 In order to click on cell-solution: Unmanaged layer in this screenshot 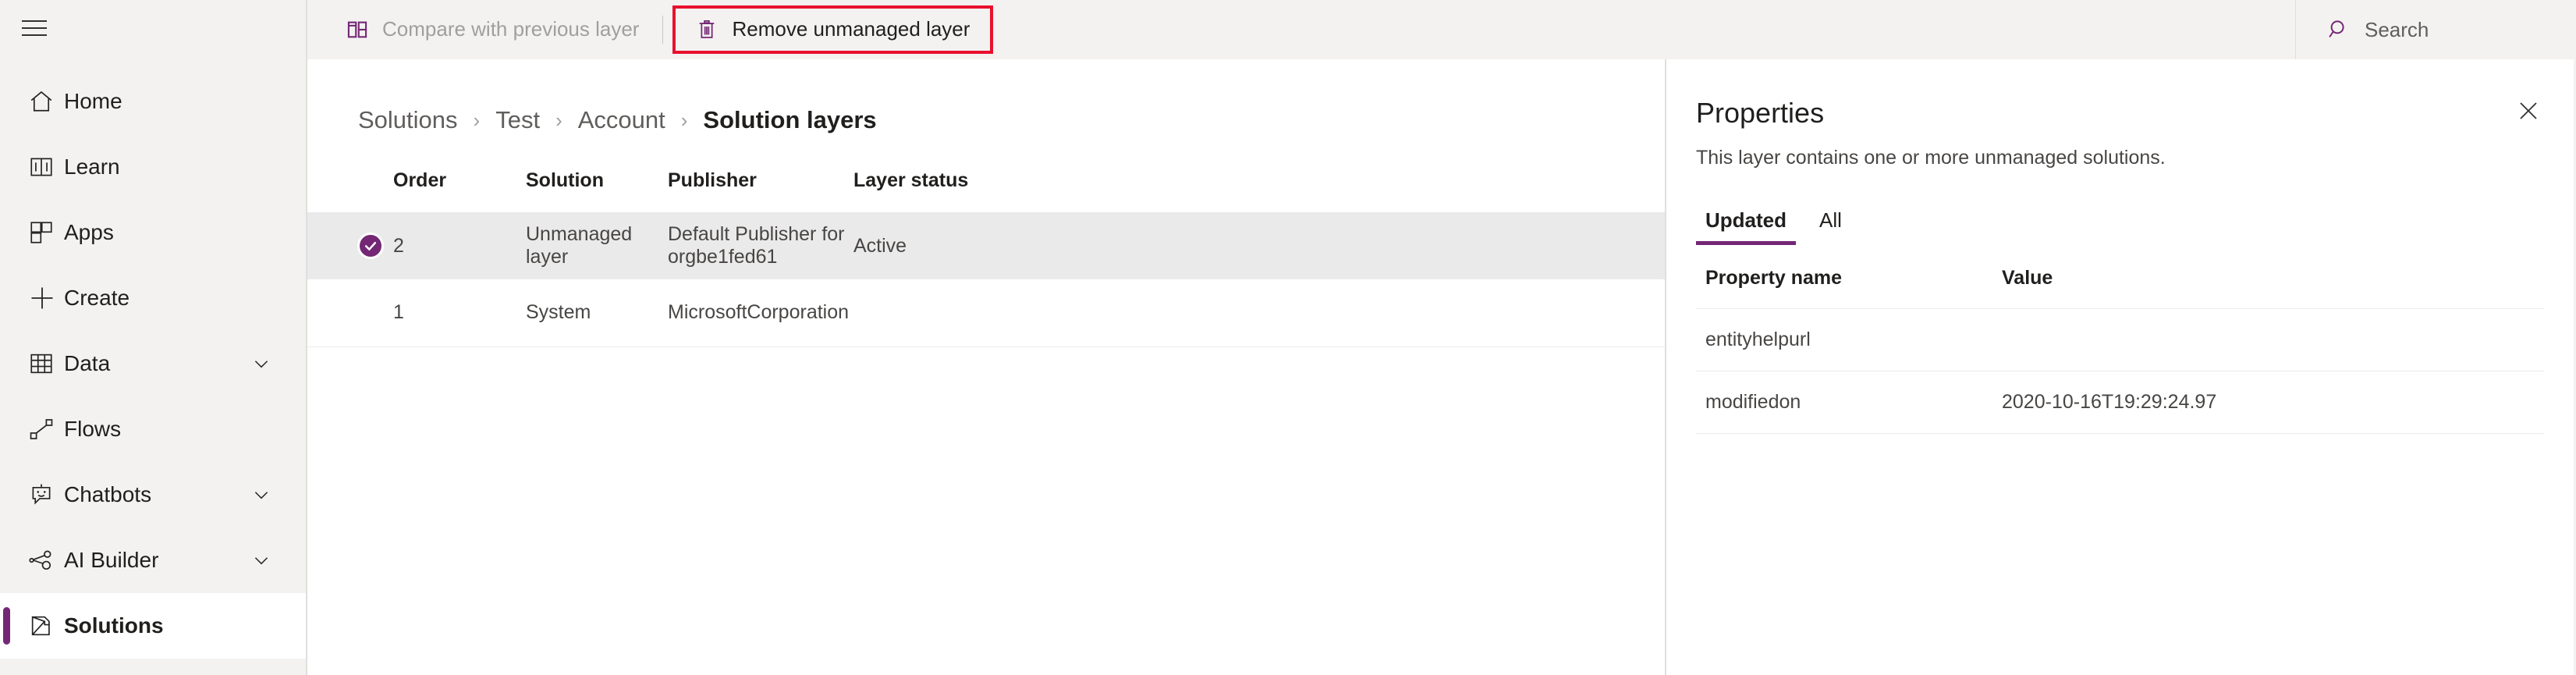, I will do `click(579, 245)`.